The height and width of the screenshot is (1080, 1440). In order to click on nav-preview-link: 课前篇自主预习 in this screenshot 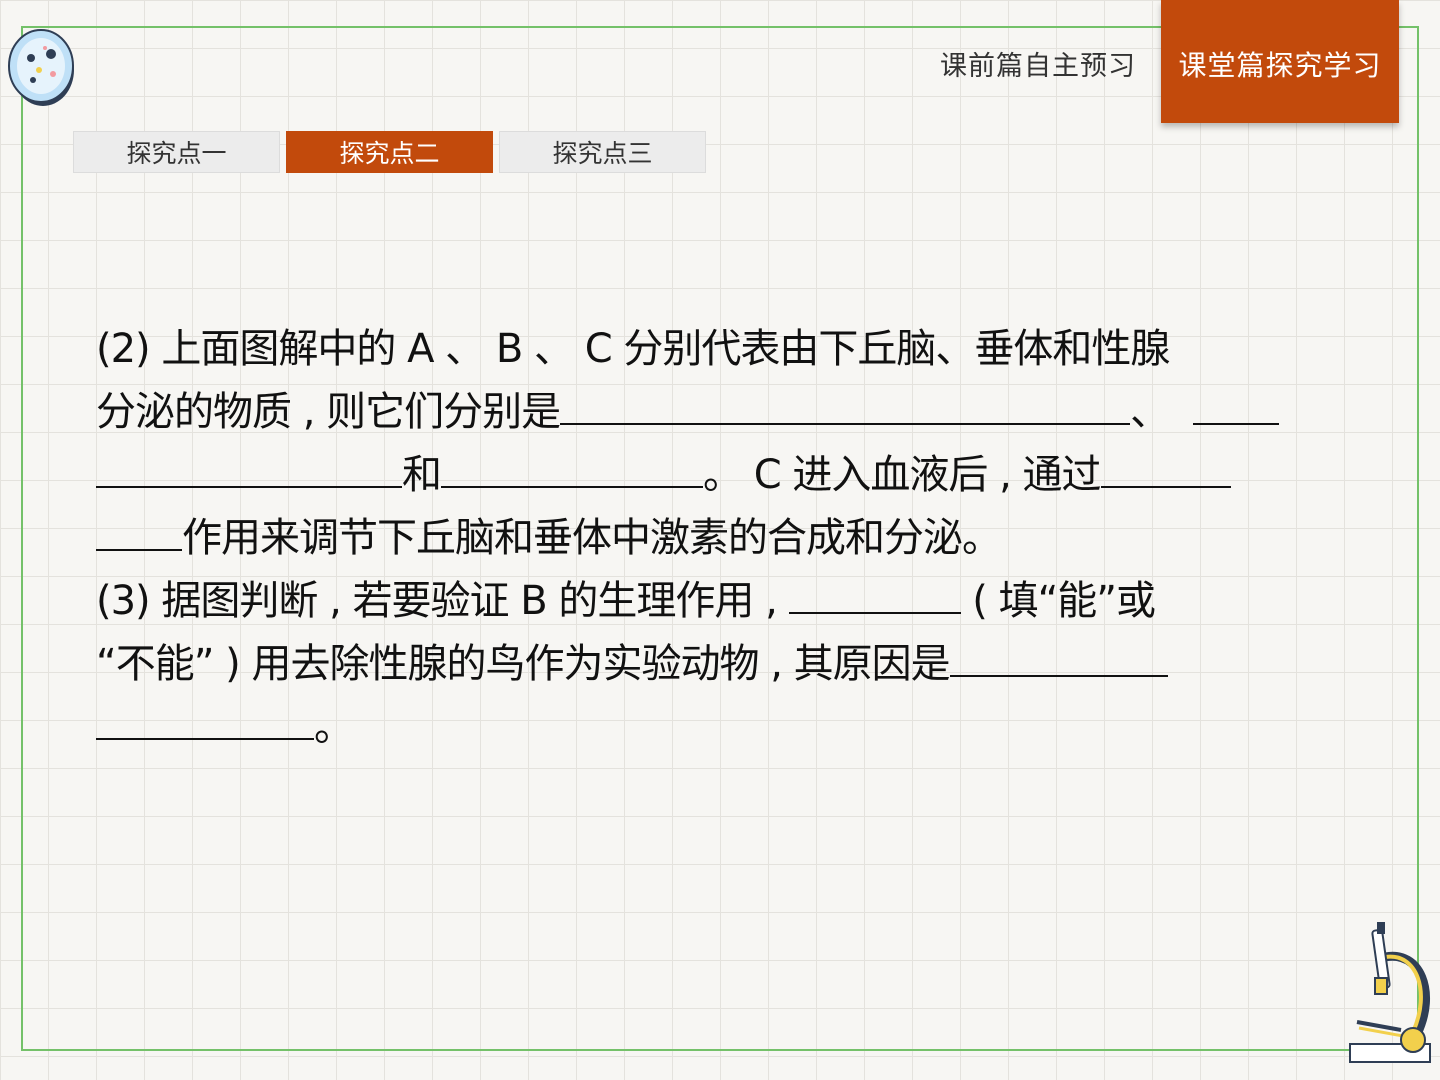, I will do `click(1038, 63)`.